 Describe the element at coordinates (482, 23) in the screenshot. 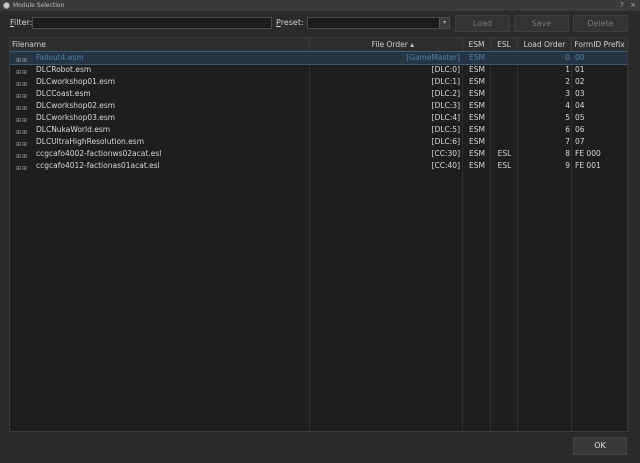

I see `load-button: Load` at that location.